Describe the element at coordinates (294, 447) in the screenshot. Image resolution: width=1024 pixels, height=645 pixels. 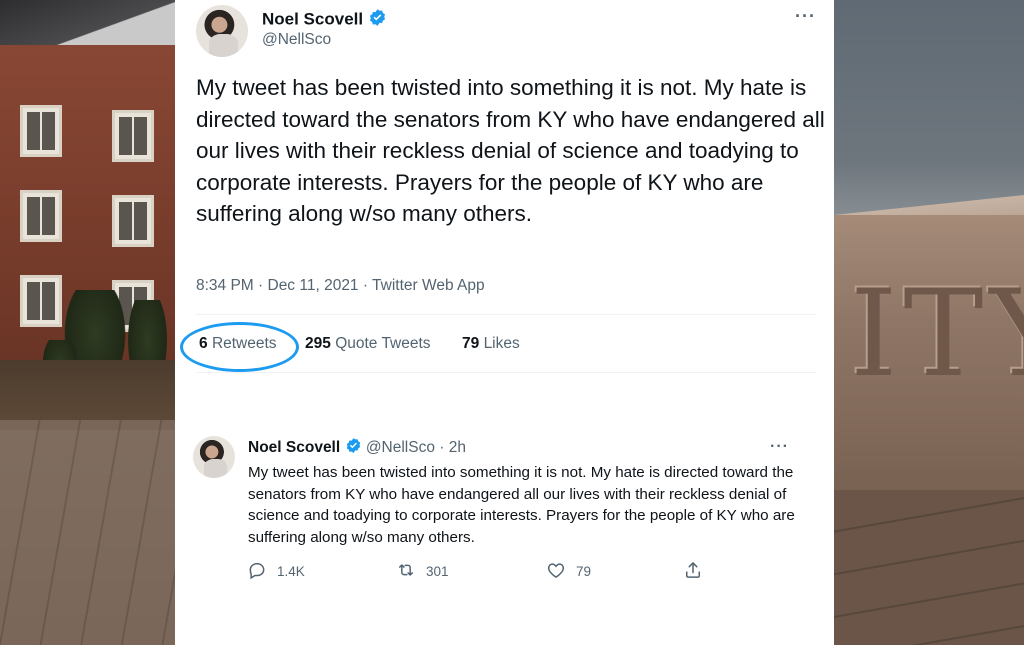
I see `timeline-author-name: Noel Scovell` at that location.